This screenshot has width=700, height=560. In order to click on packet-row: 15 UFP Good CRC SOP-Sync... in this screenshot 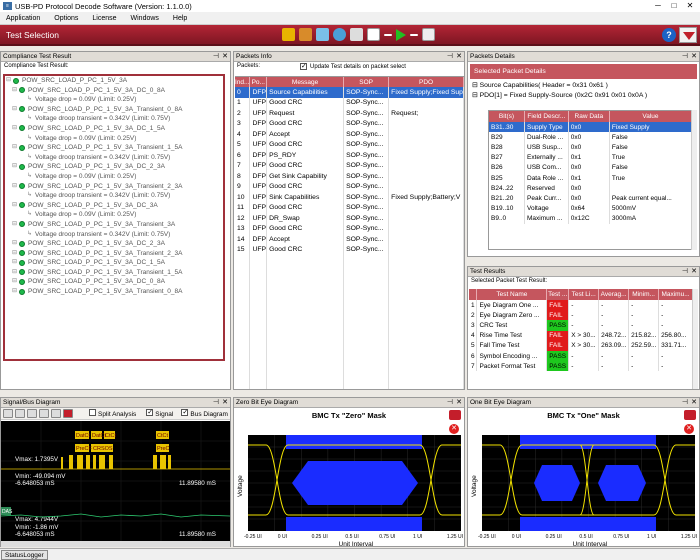, I will do `click(349, 249)`.